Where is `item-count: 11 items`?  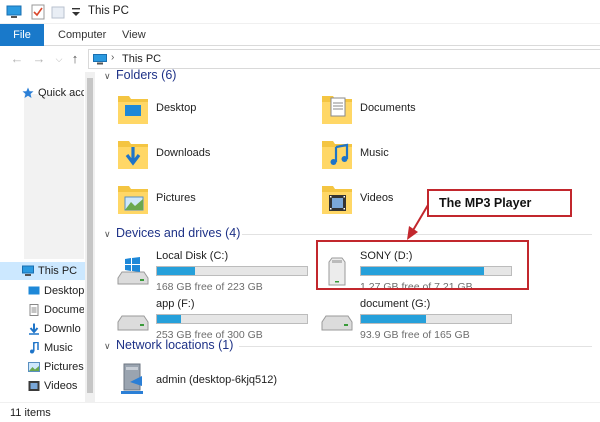 item-count: 11 items is located at coordinates (30, 413).